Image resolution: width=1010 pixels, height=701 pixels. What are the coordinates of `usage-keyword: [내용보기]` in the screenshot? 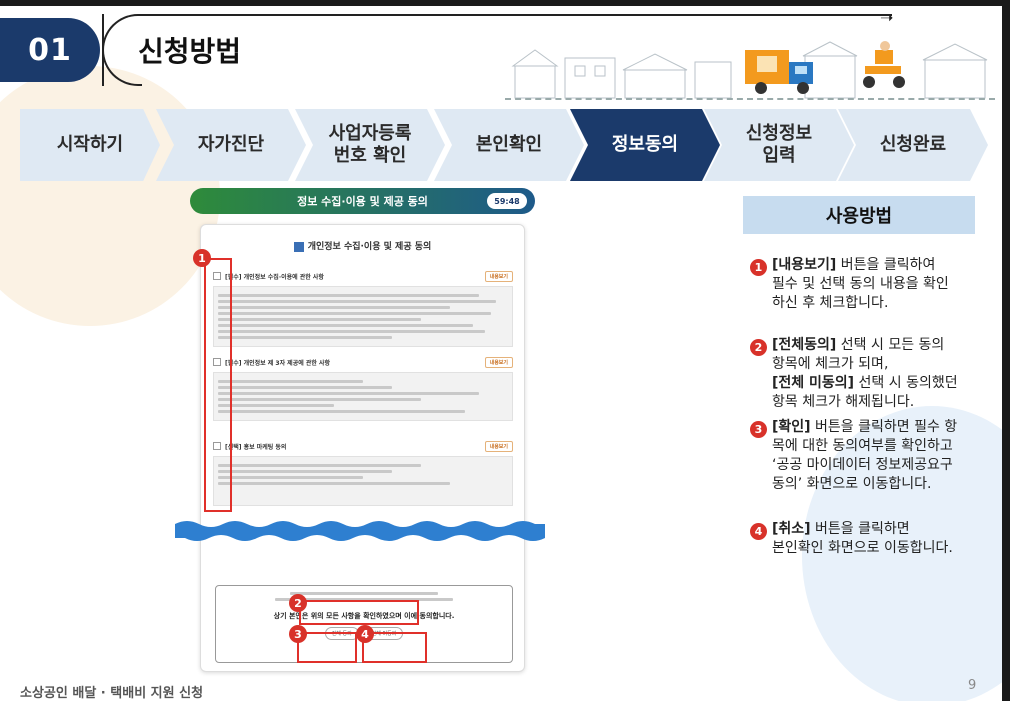 It's located at (804, 265).